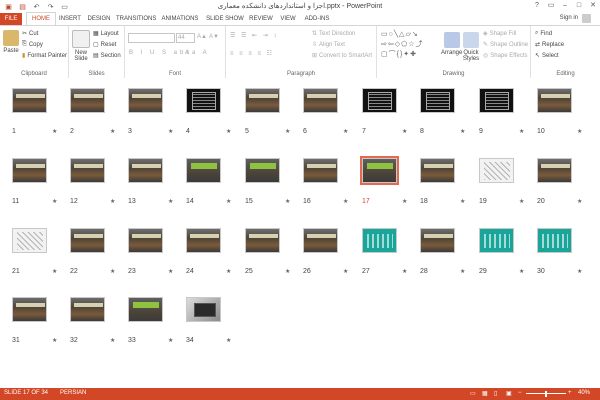 Image resolution: width=600 pixels, height=400 pixels. Describe the element at coordinates (520, 393) in the screenshot. I see `zoom-out-button: −` at that location.